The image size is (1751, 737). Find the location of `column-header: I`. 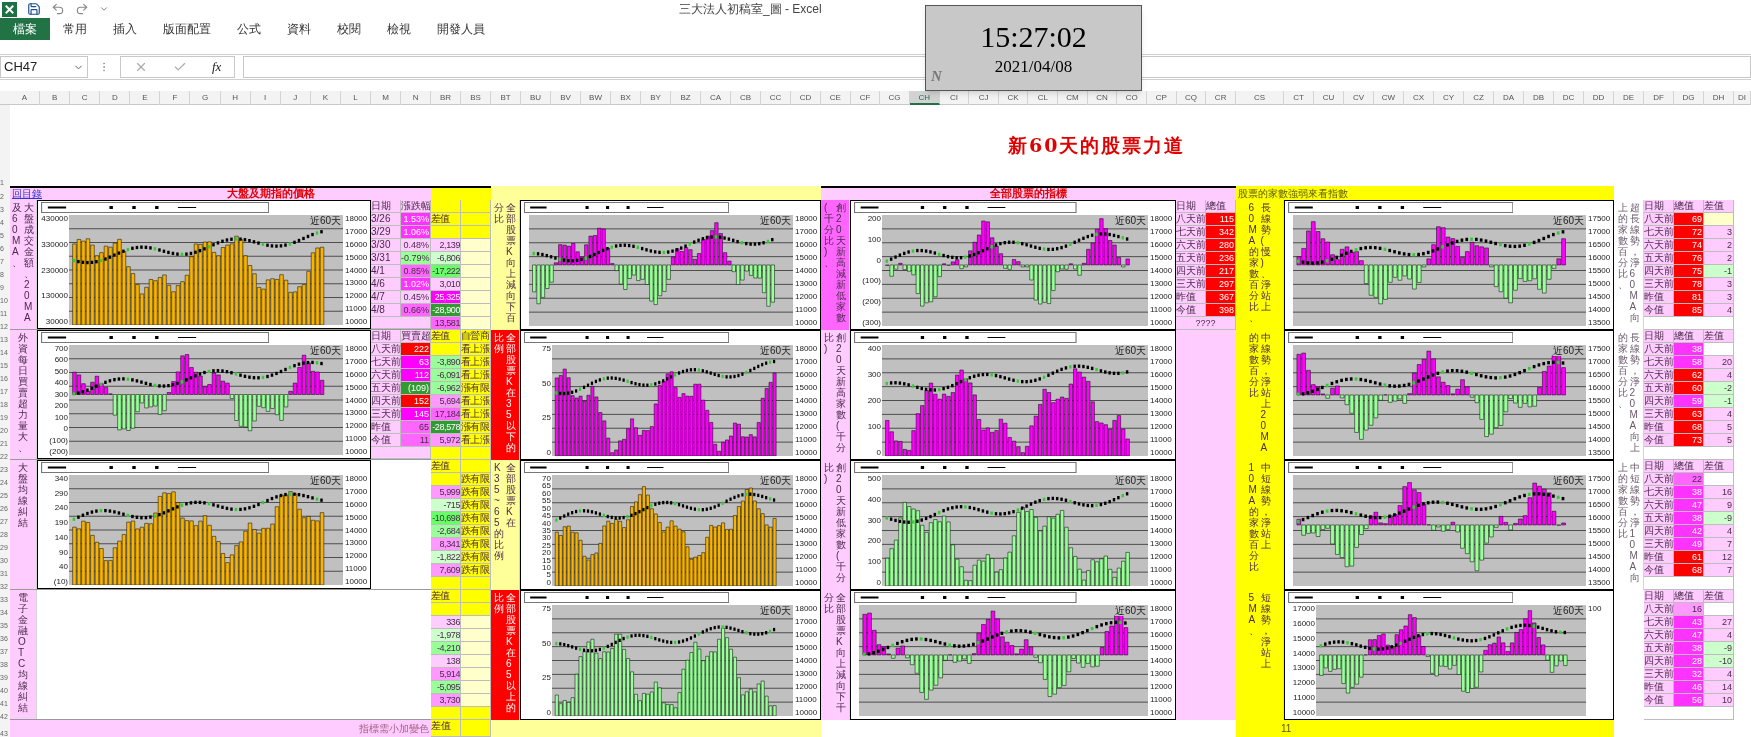

column-header: I is located at coordinates (265, 98).